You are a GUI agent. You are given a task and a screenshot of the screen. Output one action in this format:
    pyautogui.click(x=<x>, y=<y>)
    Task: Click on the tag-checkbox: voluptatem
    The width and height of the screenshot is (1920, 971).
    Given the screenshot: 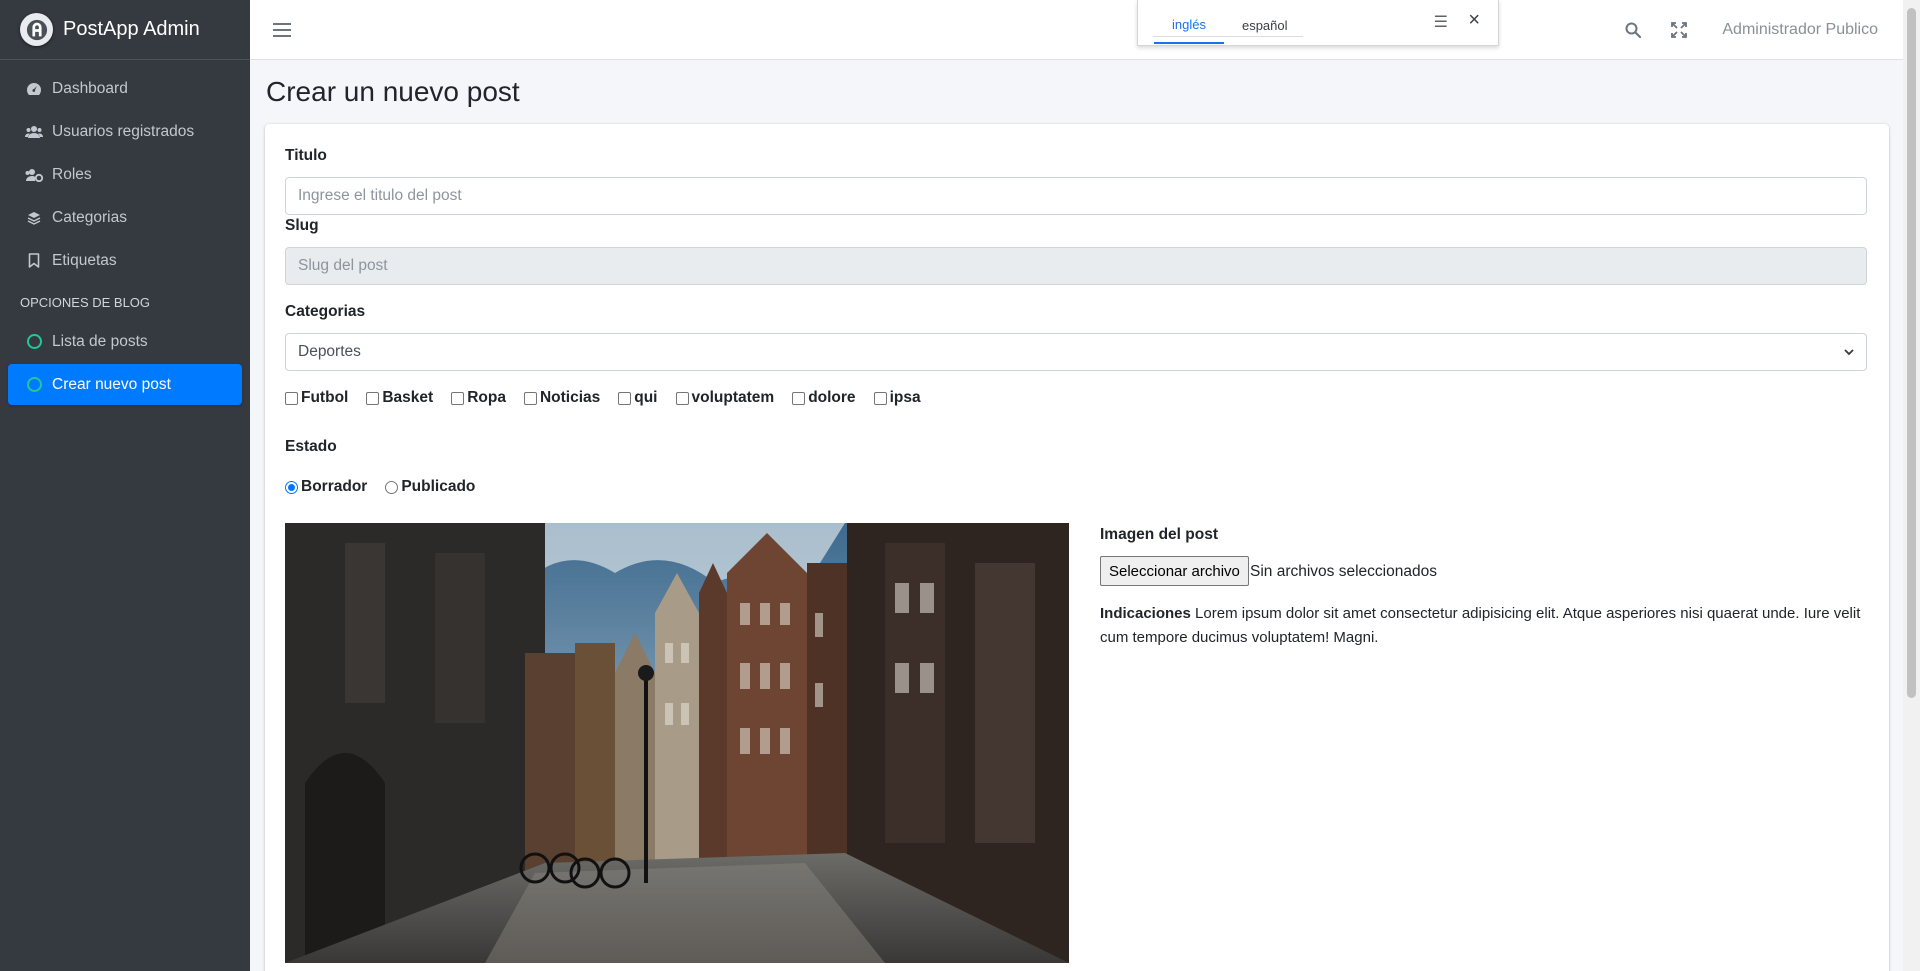 What is the action you would take?
    pyautogui.click(x=724, y=398)
    